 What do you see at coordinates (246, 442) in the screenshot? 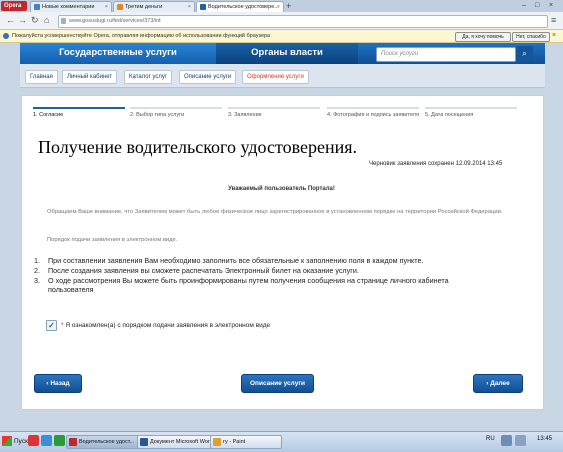
I see `taskbar-paint: гу - Paint` at bounding box center [246, 442].